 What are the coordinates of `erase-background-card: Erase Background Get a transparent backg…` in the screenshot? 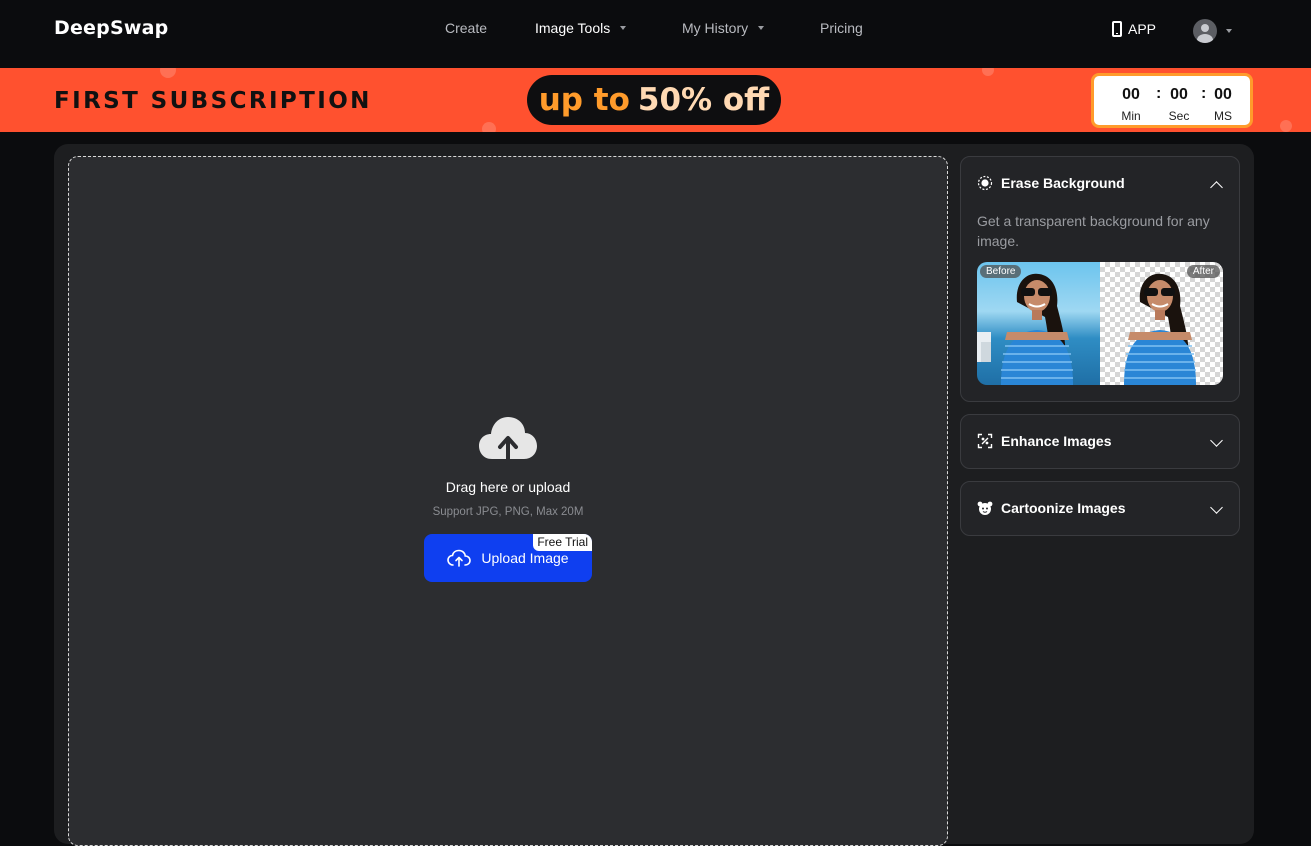 It's located at (1100, 279).